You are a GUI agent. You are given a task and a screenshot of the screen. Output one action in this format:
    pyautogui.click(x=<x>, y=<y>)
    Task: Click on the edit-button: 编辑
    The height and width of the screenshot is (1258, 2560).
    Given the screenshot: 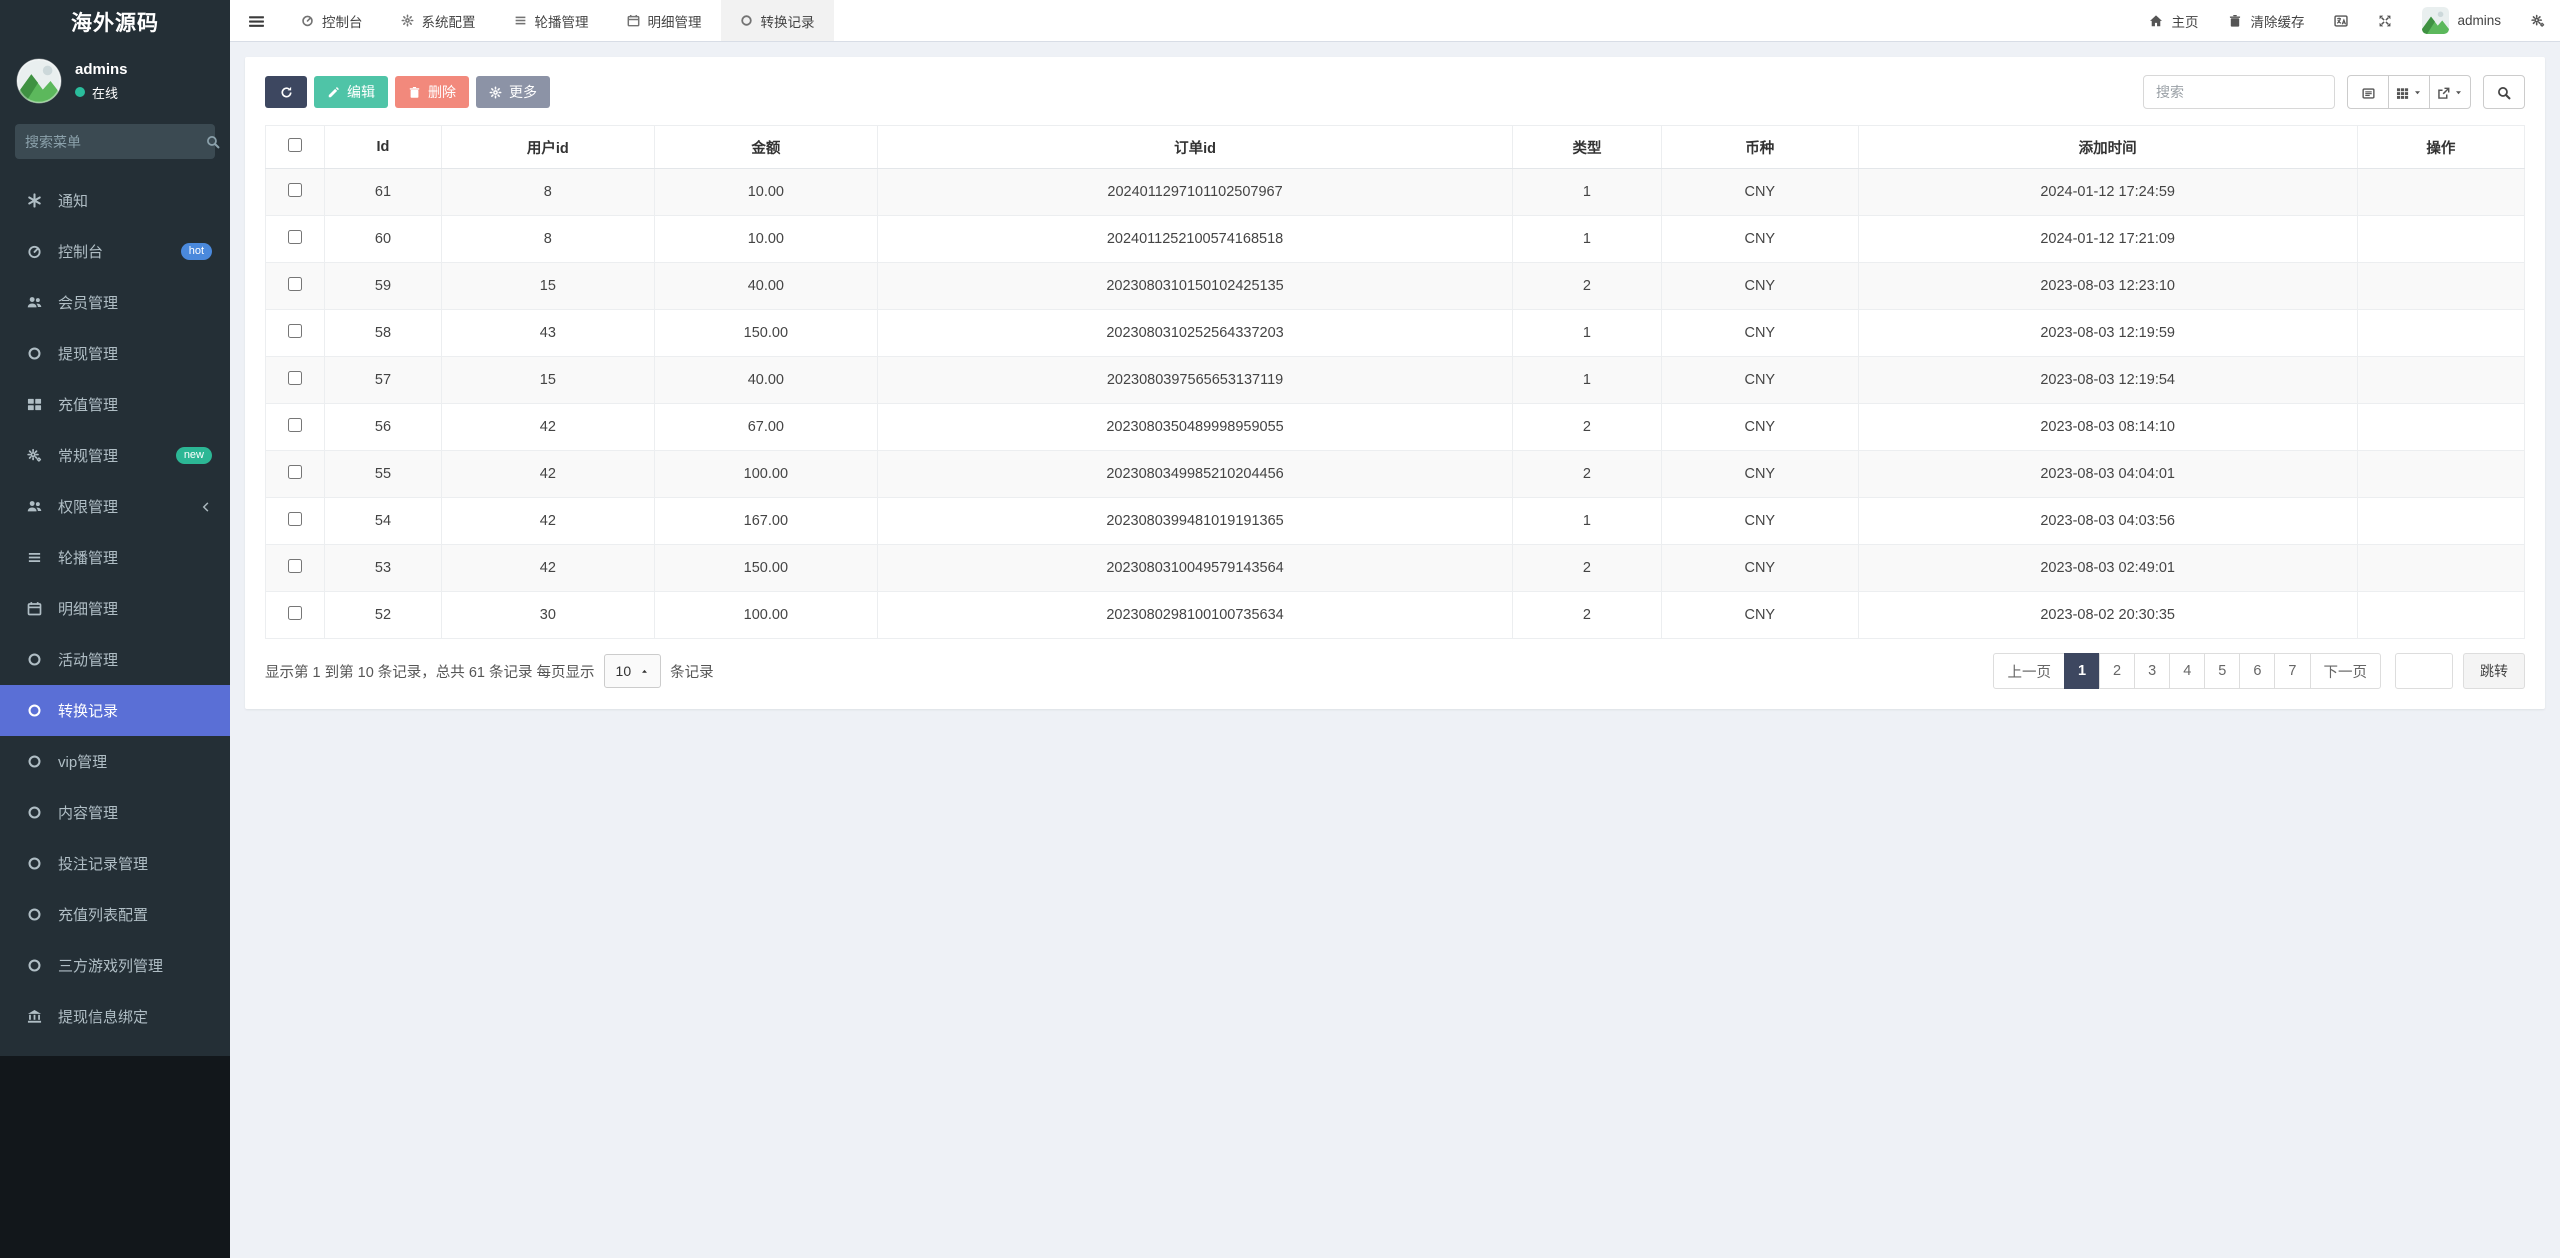 What is the action you would take?
    pyautogui.click(x=351, y=92)
    